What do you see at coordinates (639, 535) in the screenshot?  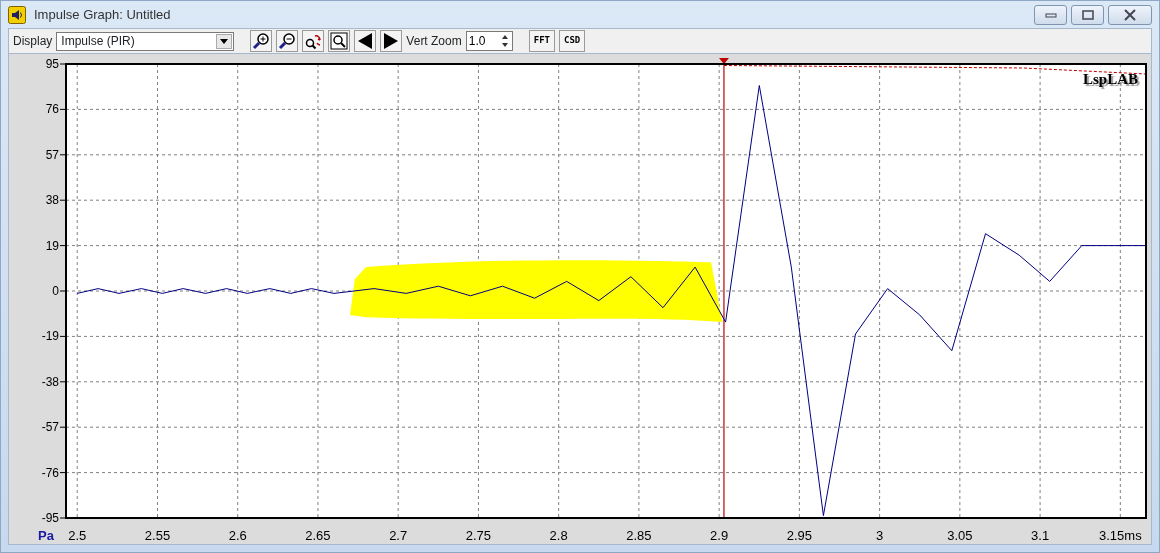 I see `x-tick-label: 2.85` at bounding box center [639, 535].